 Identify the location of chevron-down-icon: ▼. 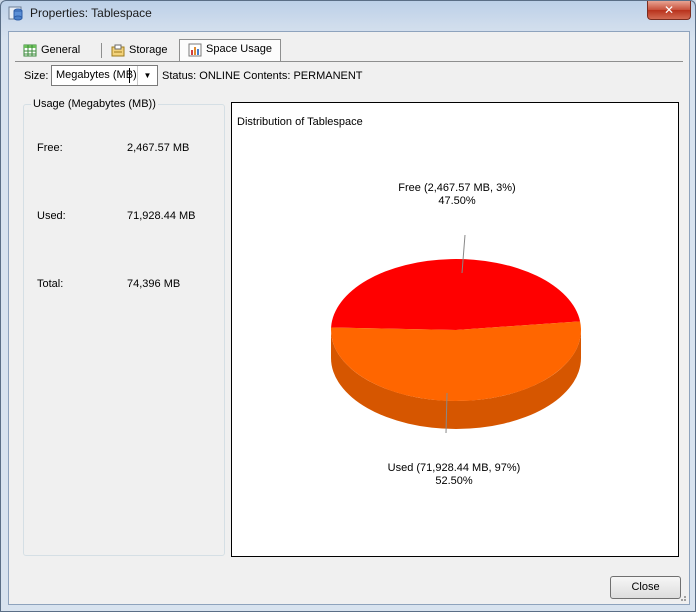
(147, 75).